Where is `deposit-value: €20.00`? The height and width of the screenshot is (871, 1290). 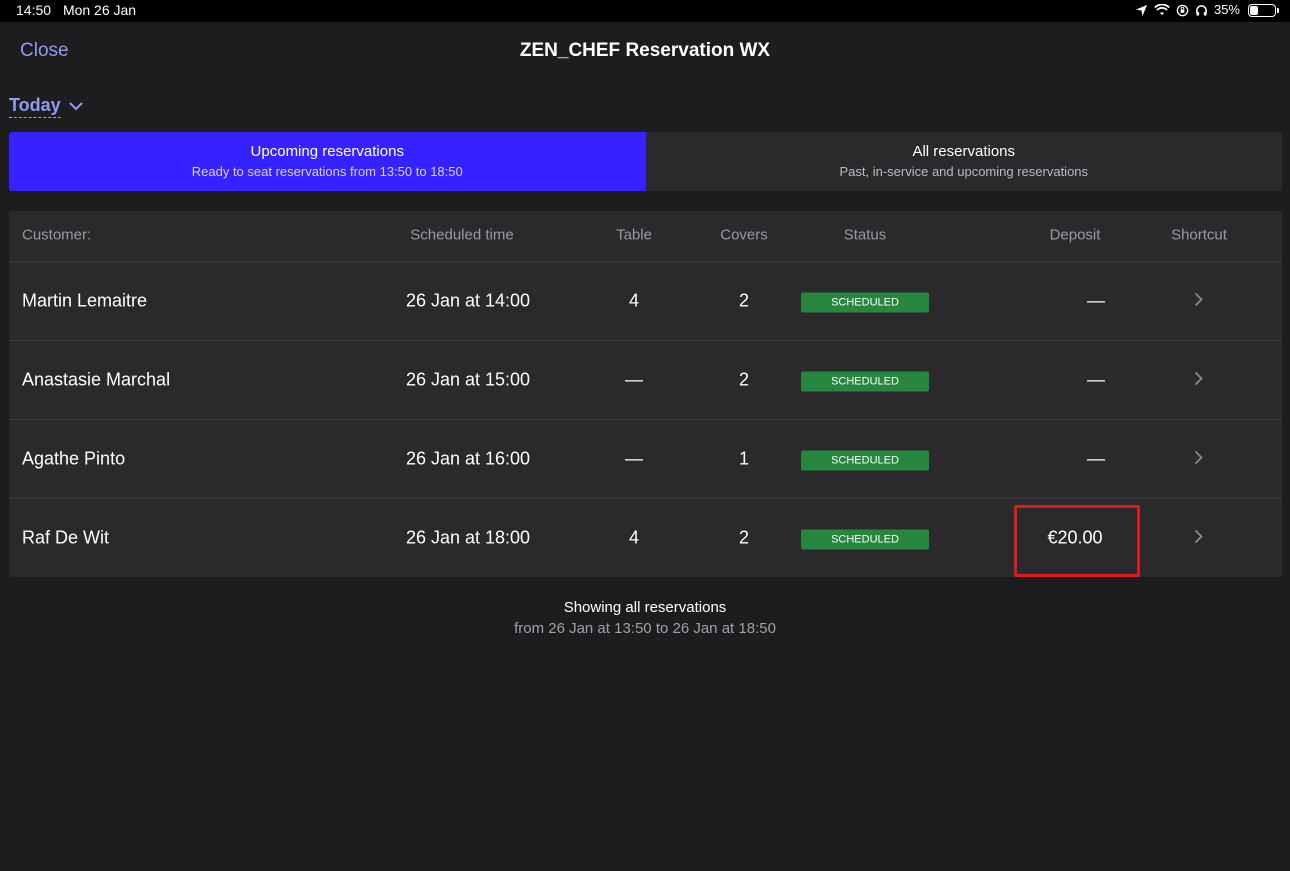
deposit-value: €20.00 is located at coordinates (1075, 537).